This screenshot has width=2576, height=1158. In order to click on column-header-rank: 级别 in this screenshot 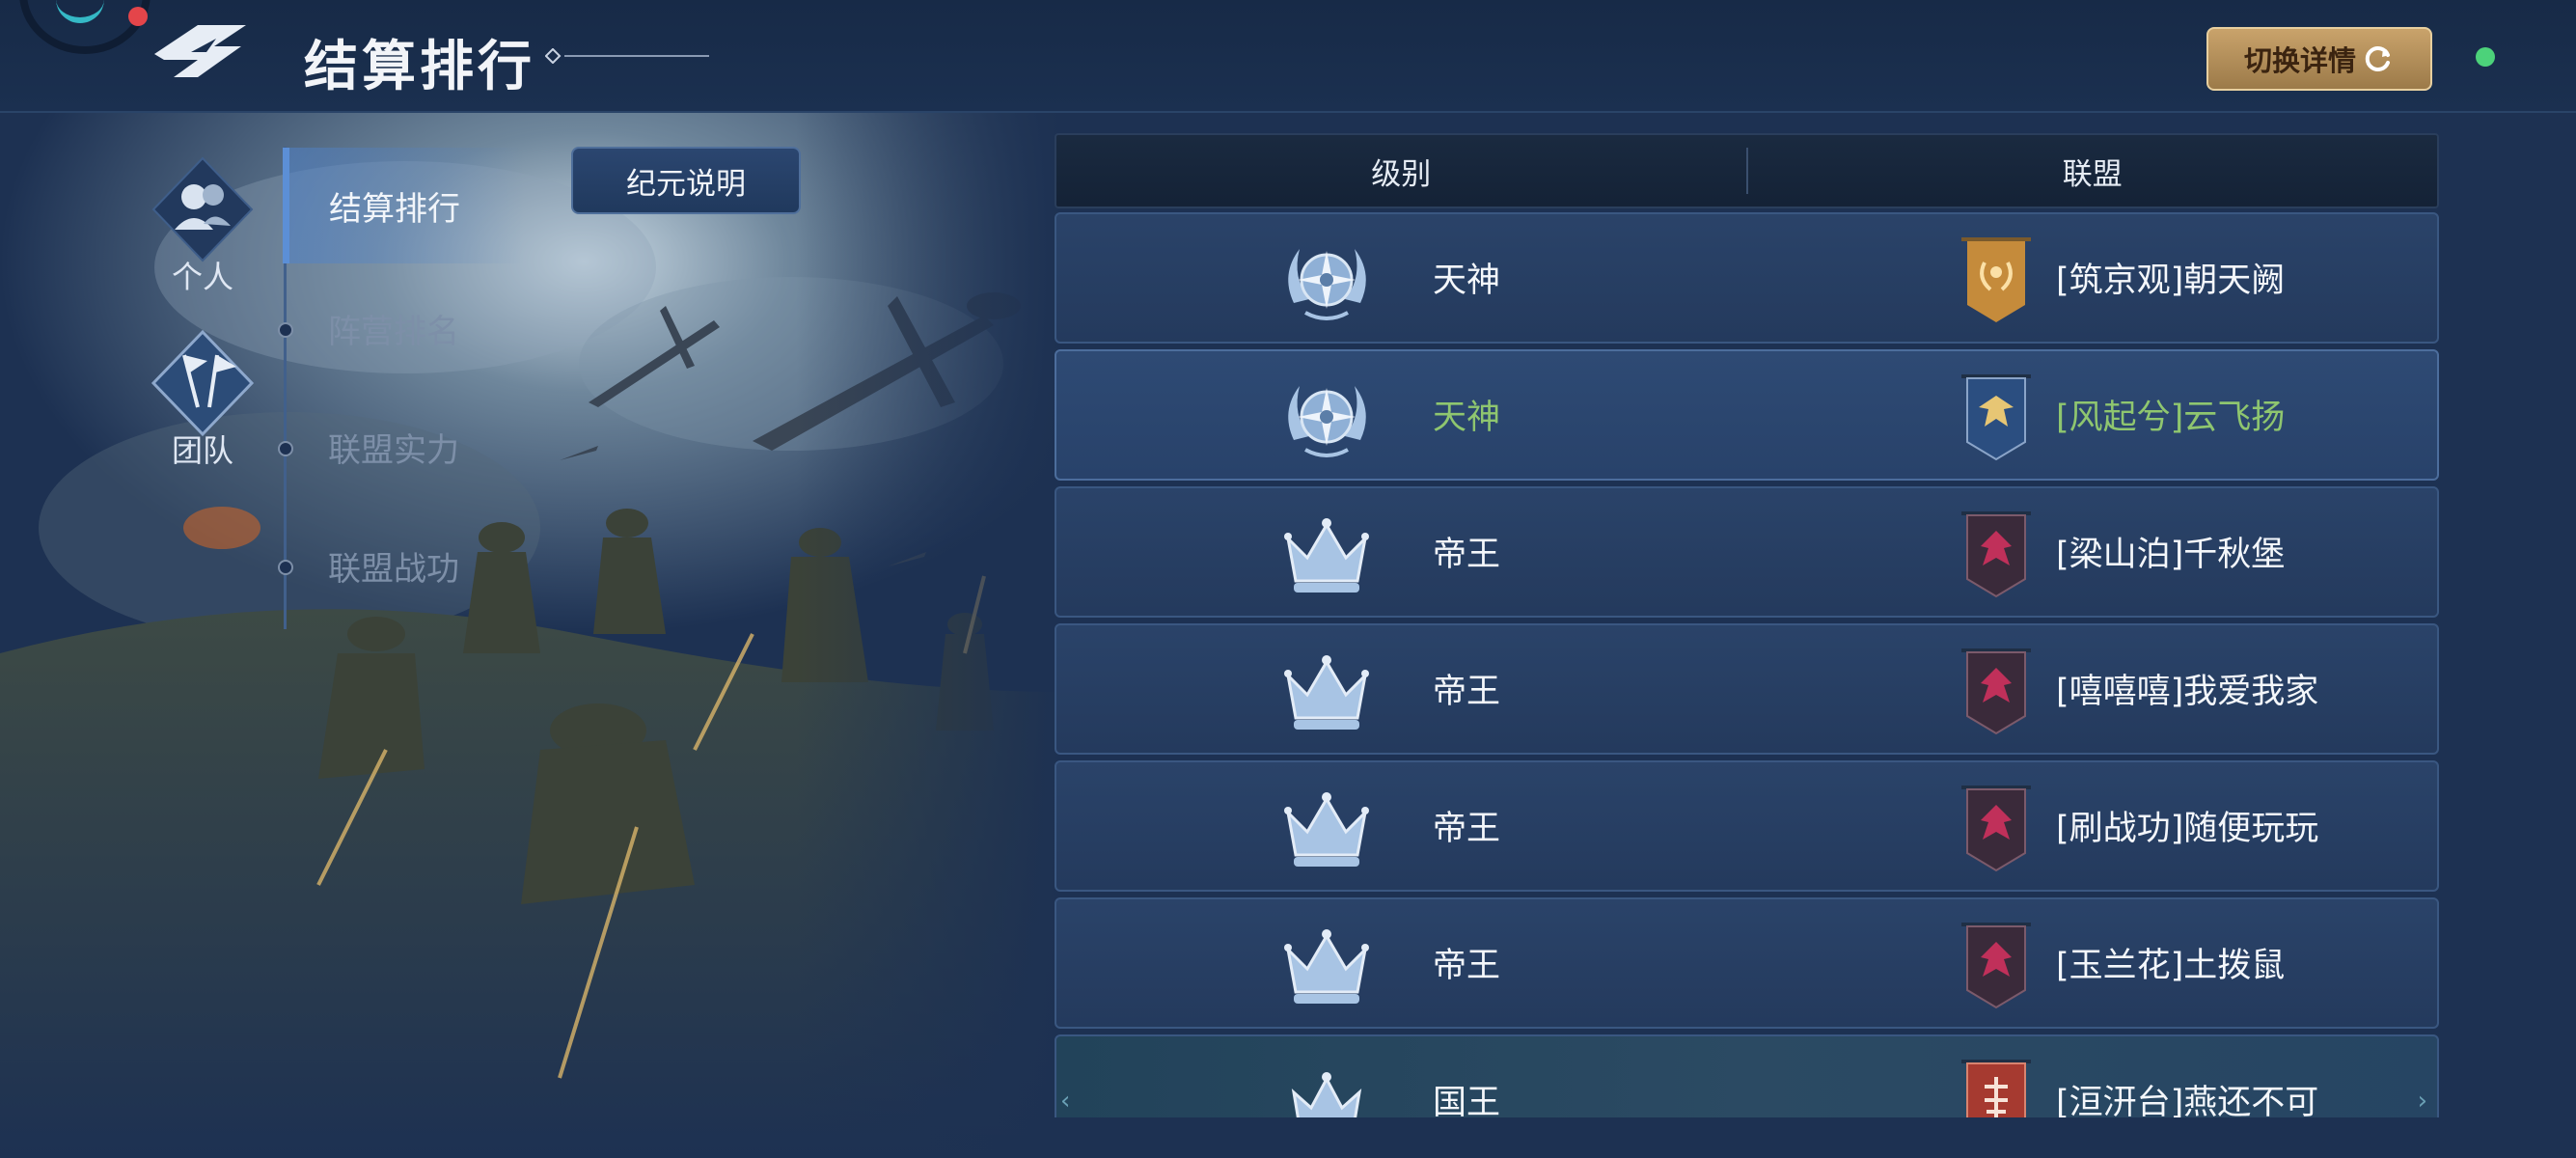, I will do `click(1401, 174)`.